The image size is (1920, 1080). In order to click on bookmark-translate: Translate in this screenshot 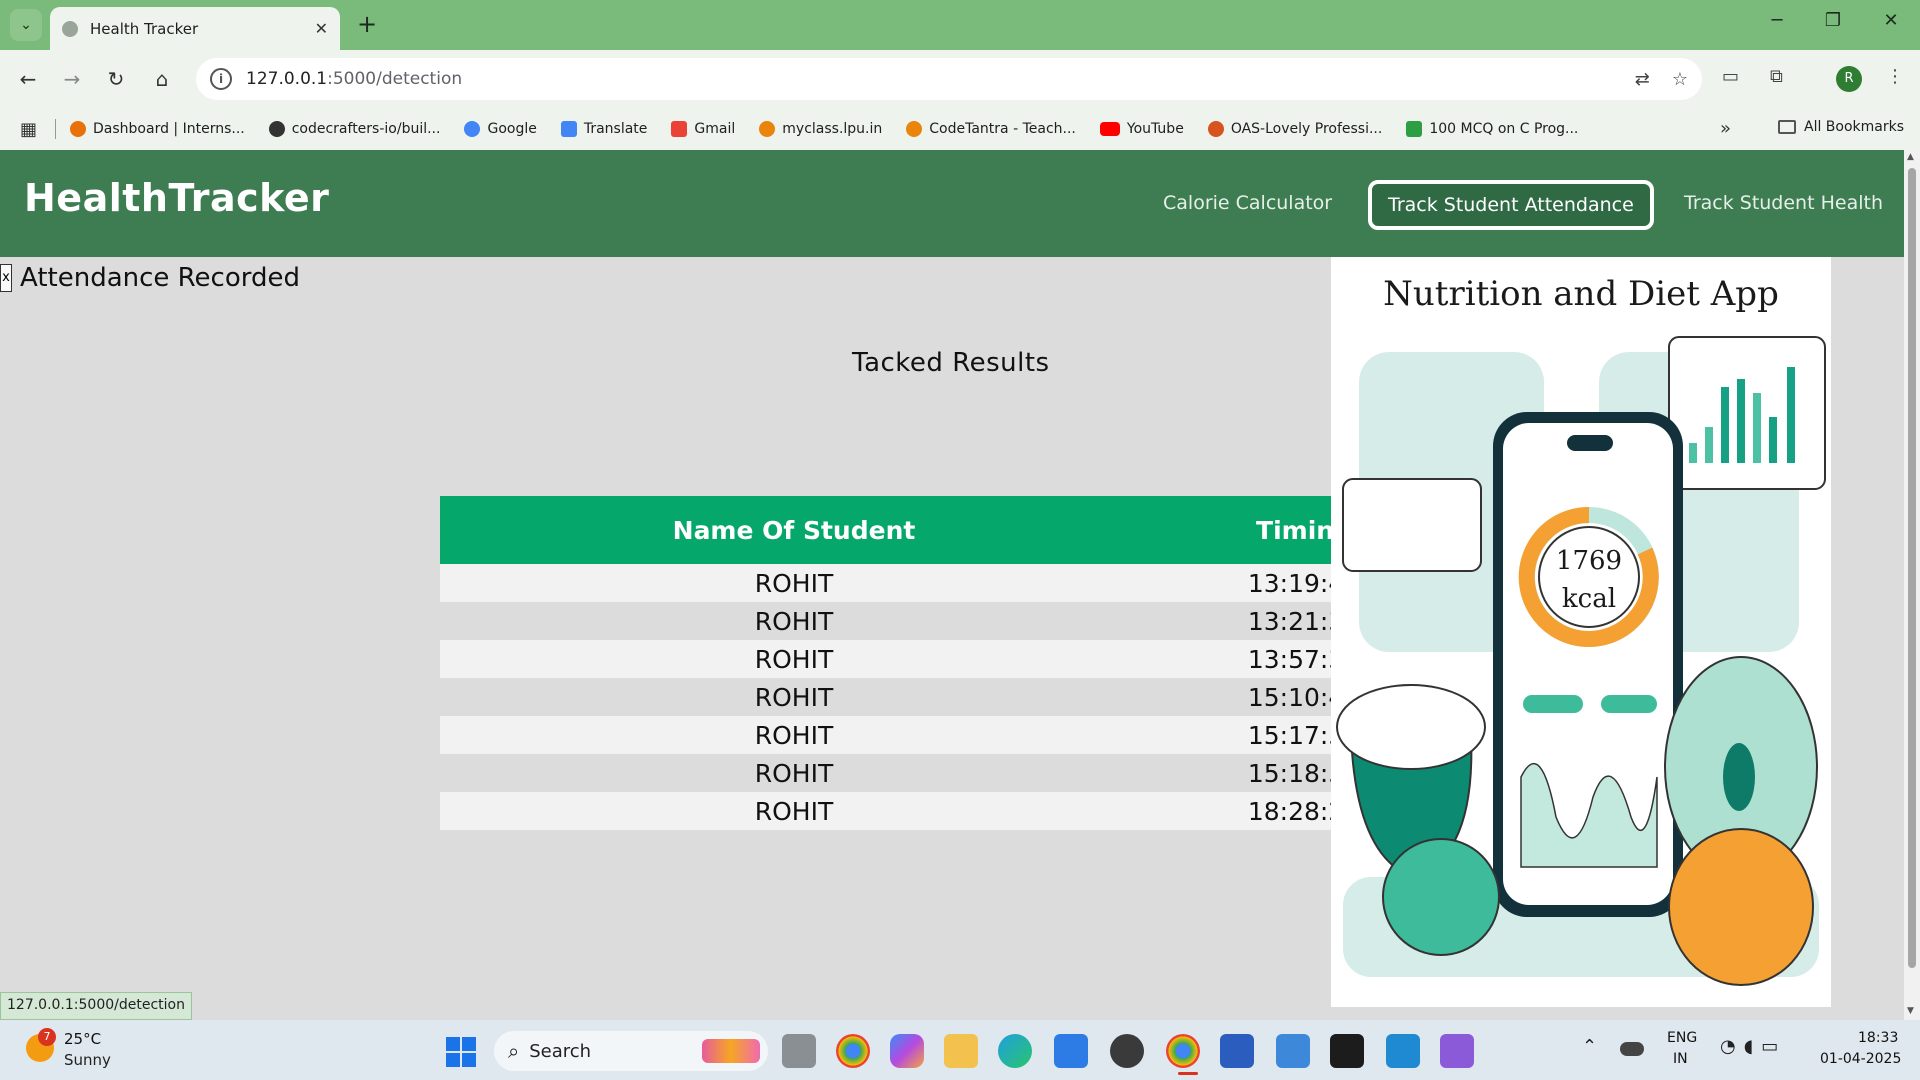, I will do `click(603, 129)`.